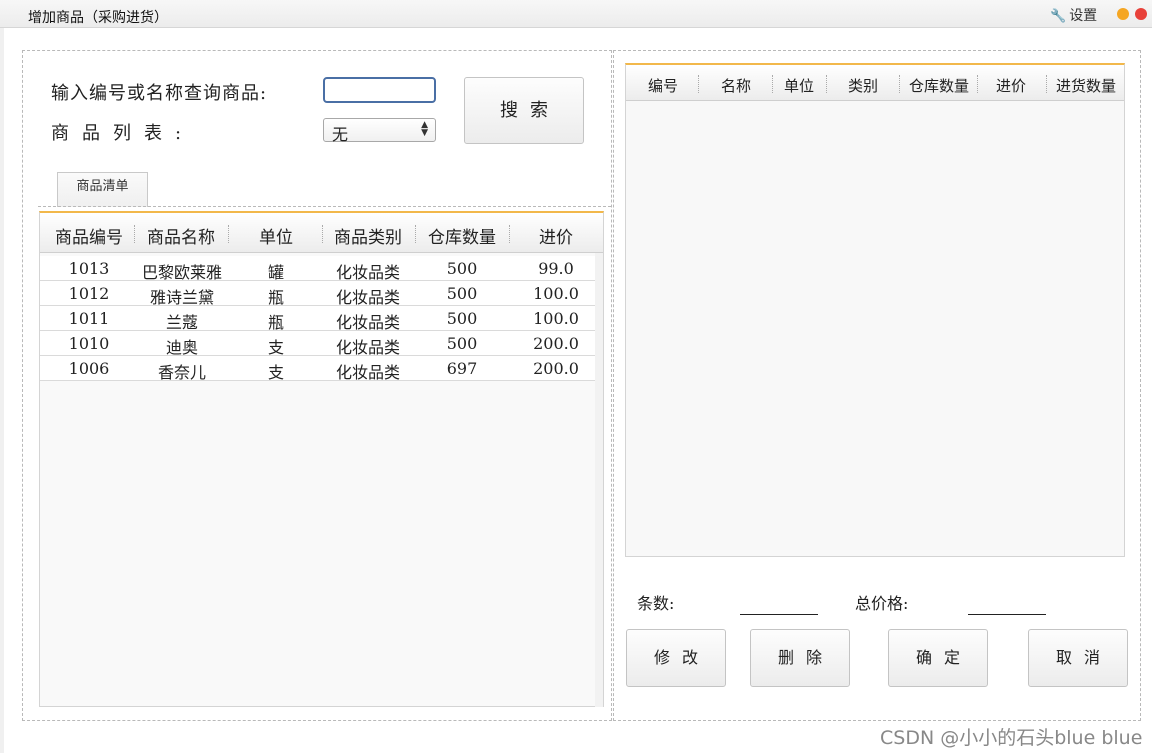  Describe the element at coordinates (321, 294) in the screenshot. I see `table-row: 1012 雅诗兰黛 瓶 化妆品类 500 100.0` at that location.